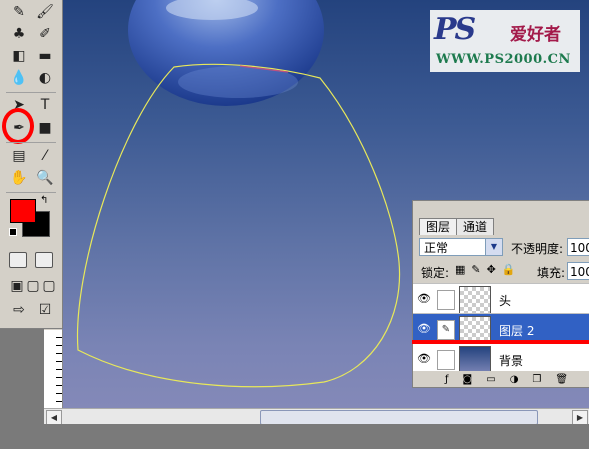 This screenshot has width=589, height=449. Describe the element at coordinates (494, 269) in the screenshot. I see `lock-position-icon: ✥` at that location.